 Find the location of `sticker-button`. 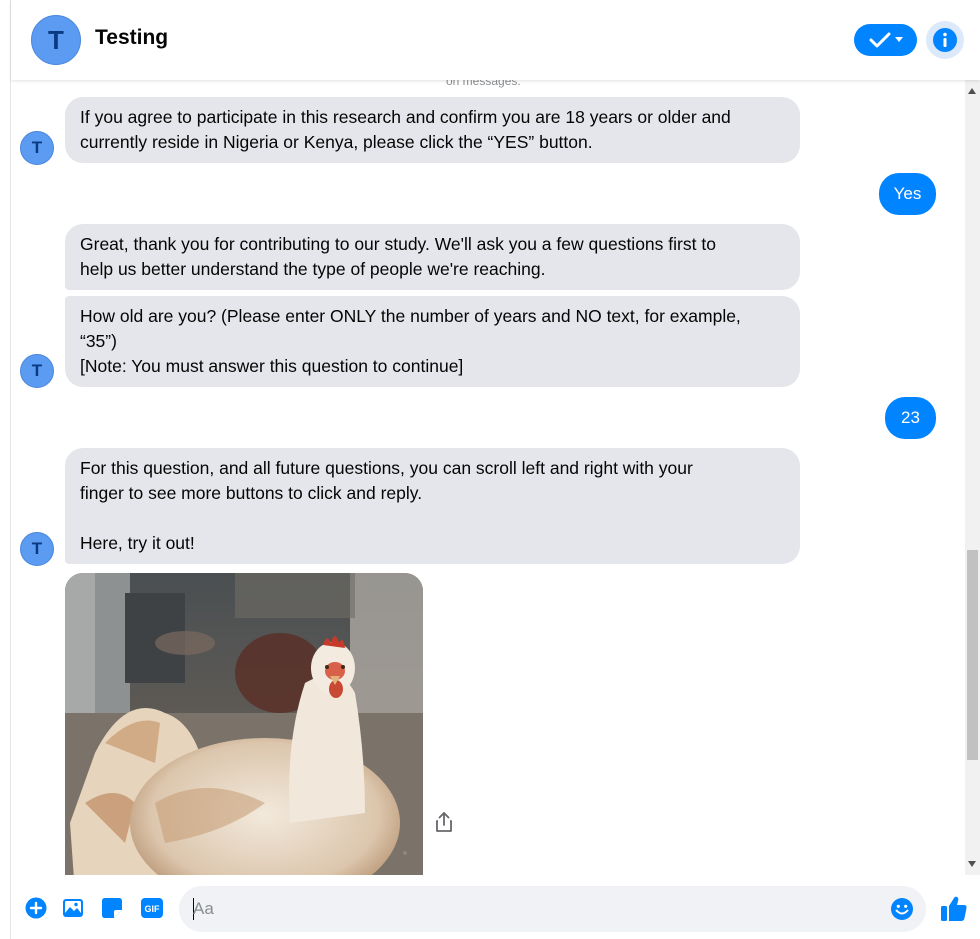

sticker-button is located at coordinates (112, 908).